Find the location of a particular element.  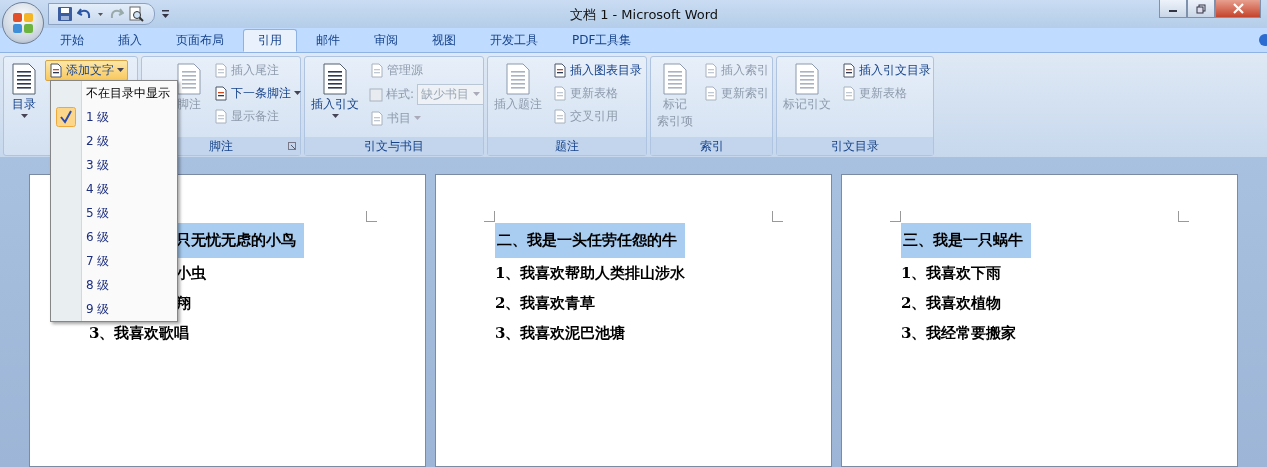

document-text: 3、我喜欢歌唱 is located at coordinates (139, 333).